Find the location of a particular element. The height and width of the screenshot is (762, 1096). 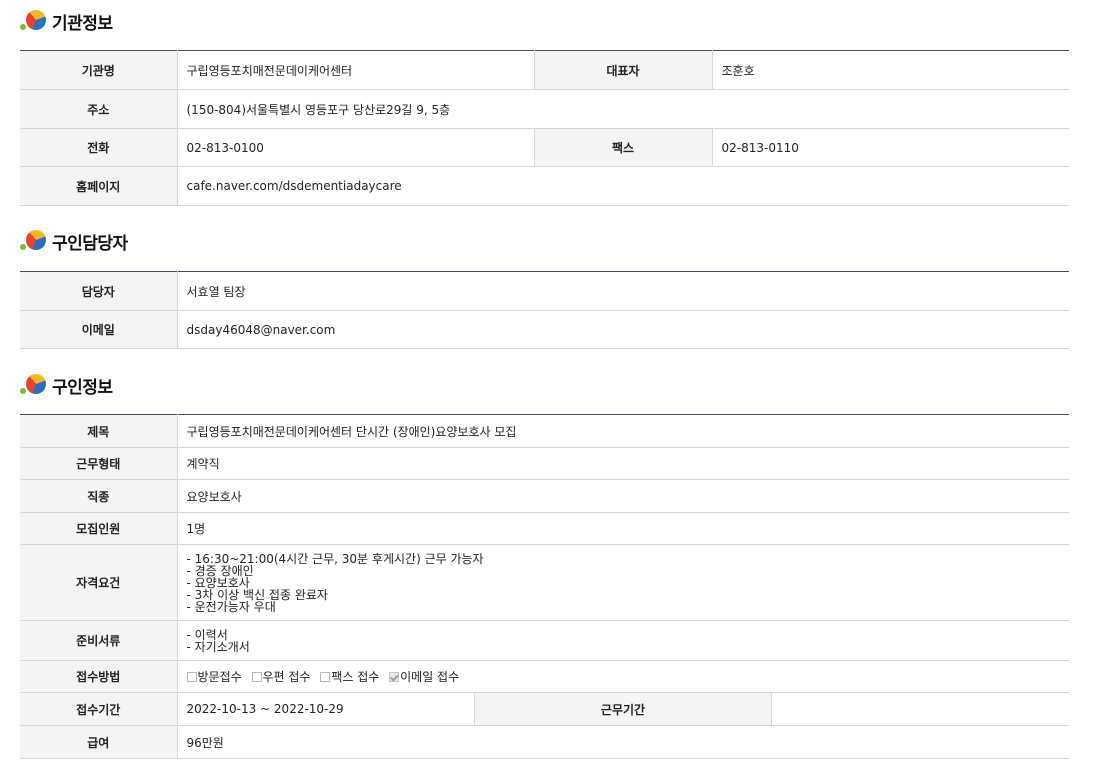

label-rep: 대표자 is located at coordinates (623, 70).